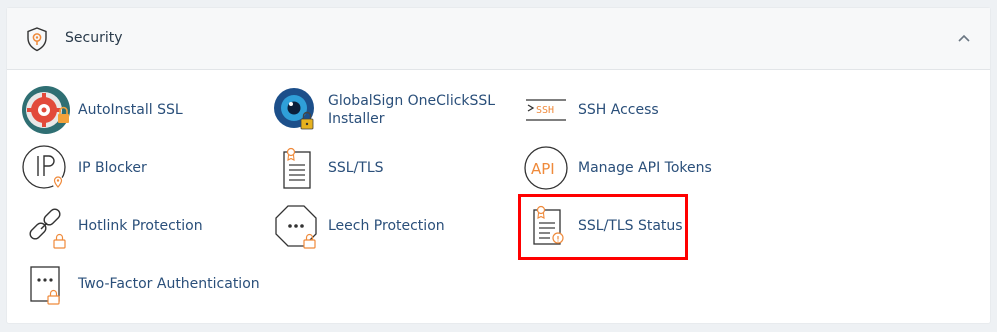  Describe the element at coordinates (46, 284) in the screenshot. I see `two-factor-icon` at that location.